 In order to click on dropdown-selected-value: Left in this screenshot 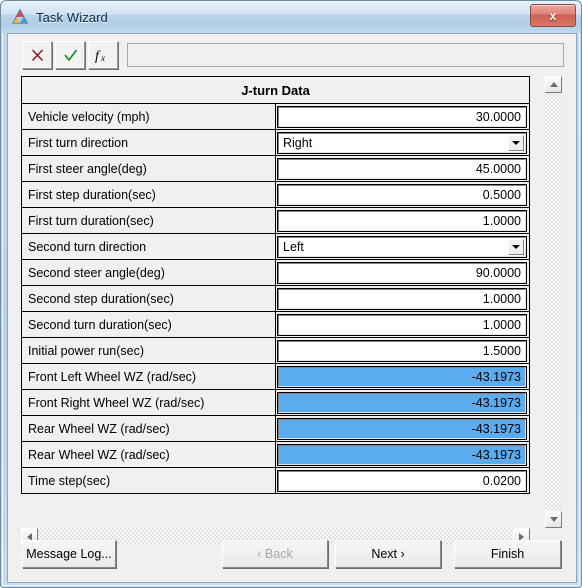, I will do `click(293, 246)`.